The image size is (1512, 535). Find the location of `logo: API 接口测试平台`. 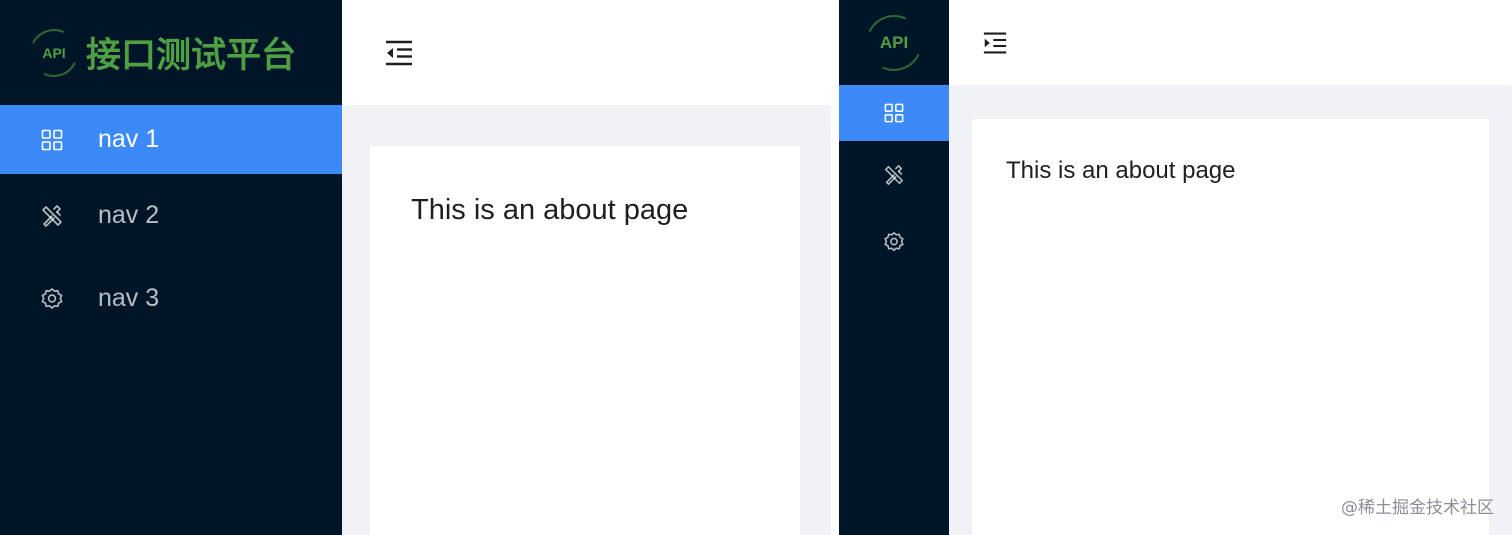

logo: API 接口测试平台 is located at coordinates (171, 52).